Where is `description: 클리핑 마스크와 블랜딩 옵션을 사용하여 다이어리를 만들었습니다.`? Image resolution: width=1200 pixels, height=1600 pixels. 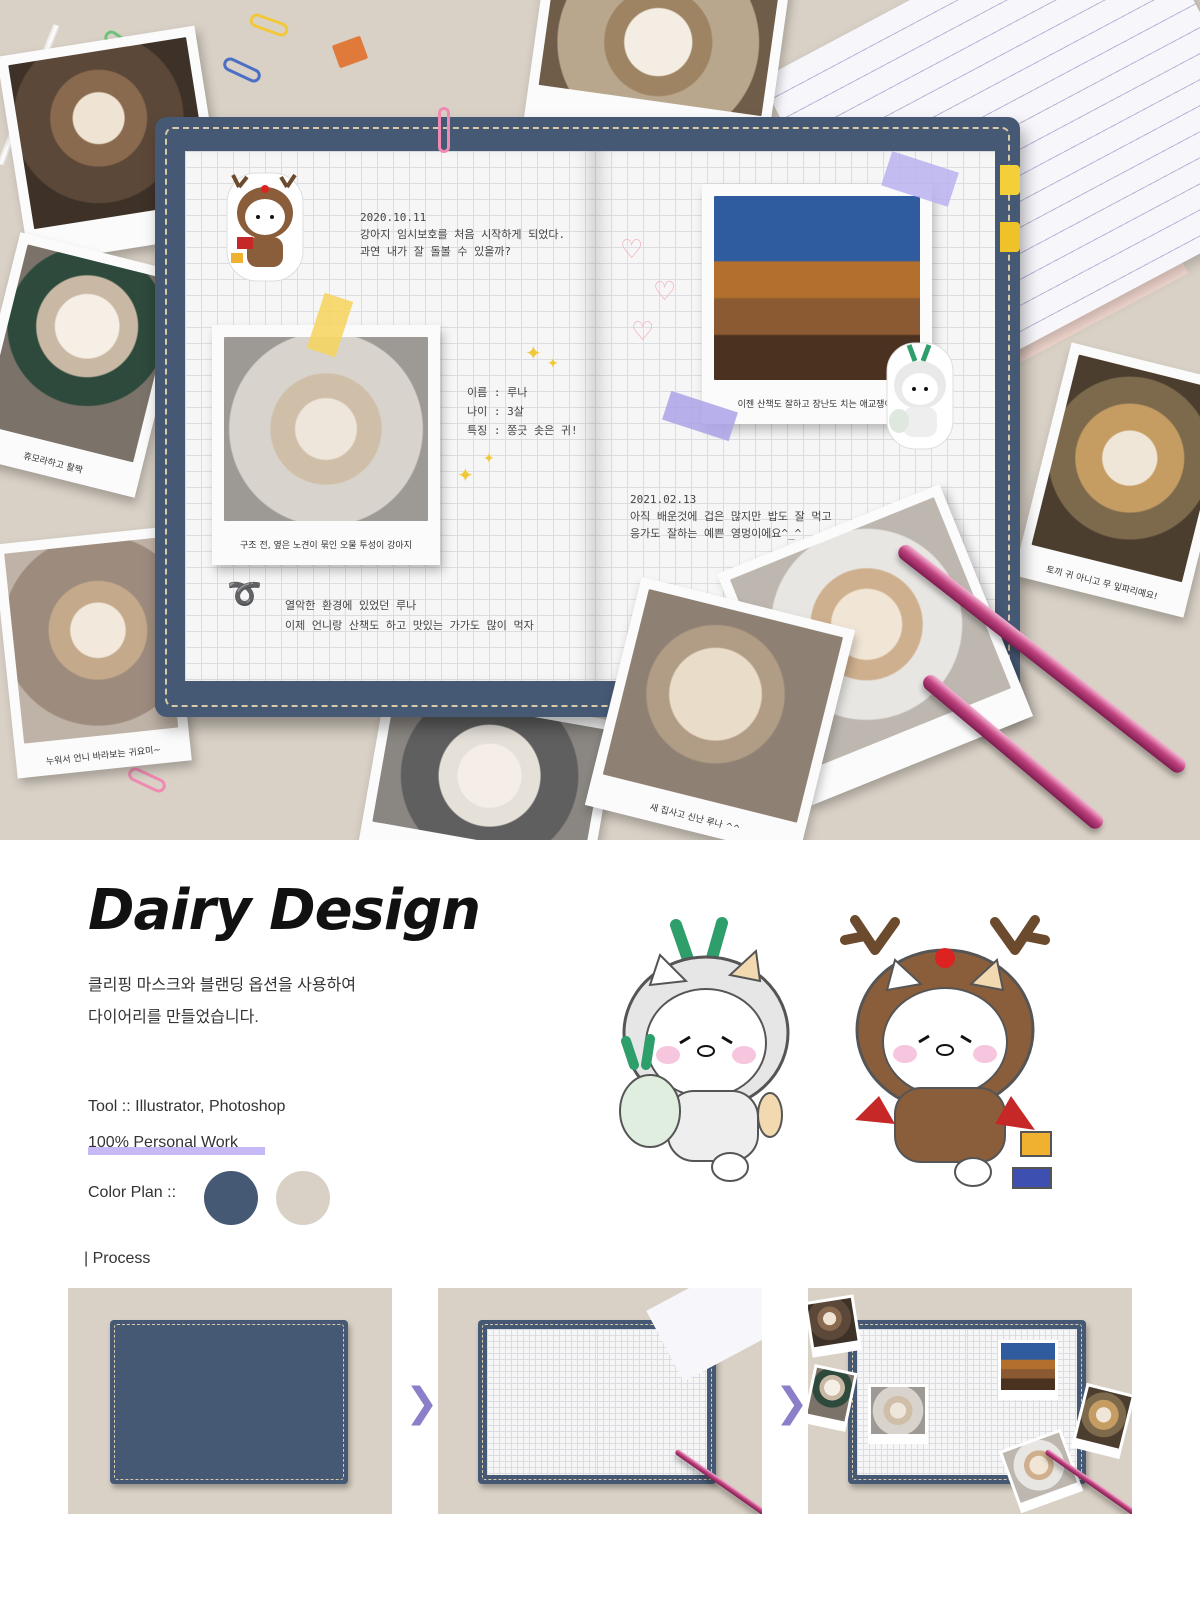
description: 클리핑 마스크와 블랜딩 옵션을 사용하여 다이어리를 만들었습니다. is located at coordinates (222, 1002).